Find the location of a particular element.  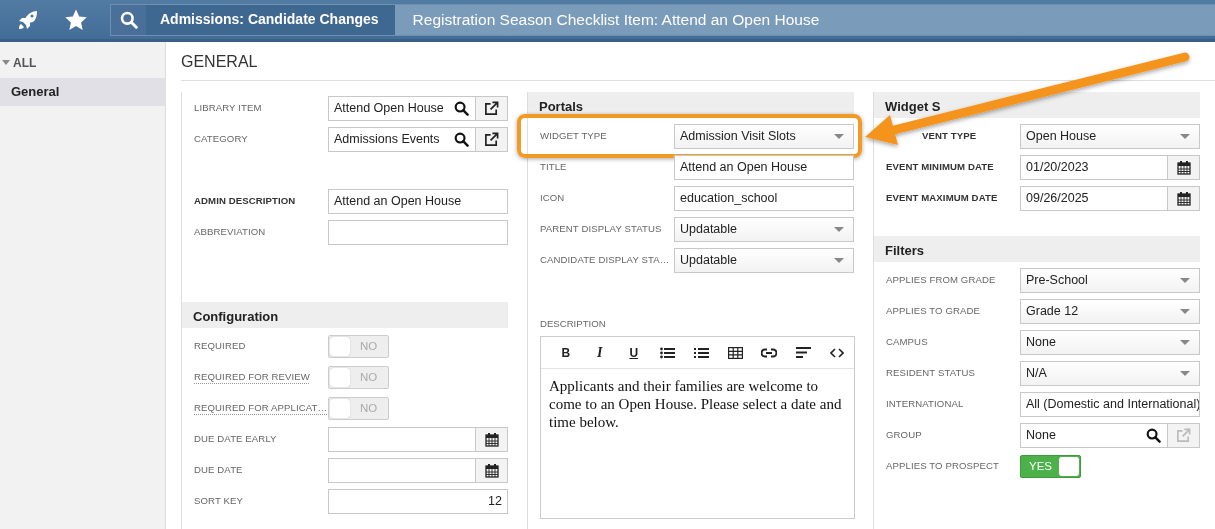

field-label: APPLIES TO GRADE is located at coordinates (934, 311).